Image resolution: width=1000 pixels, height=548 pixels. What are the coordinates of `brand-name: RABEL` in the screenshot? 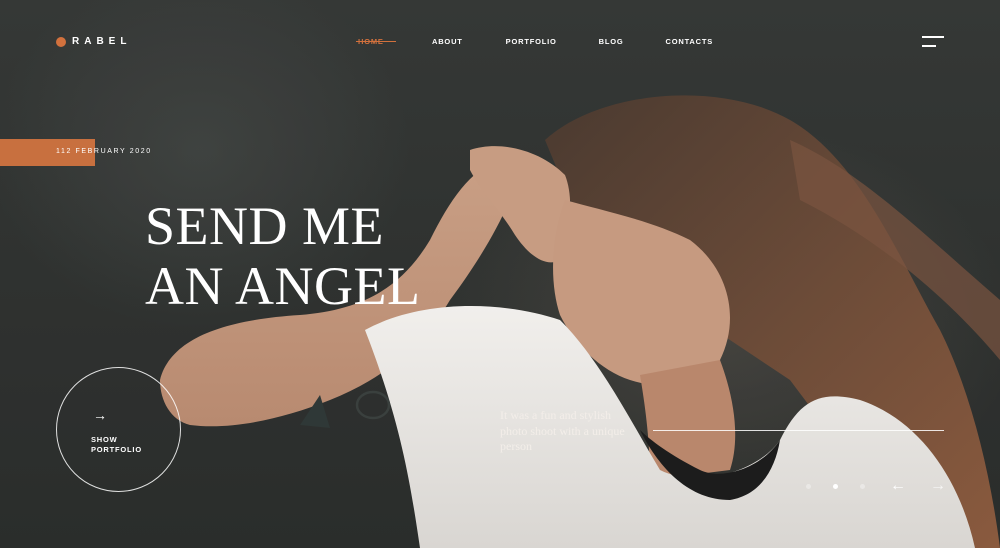 It's located at (102, 41).